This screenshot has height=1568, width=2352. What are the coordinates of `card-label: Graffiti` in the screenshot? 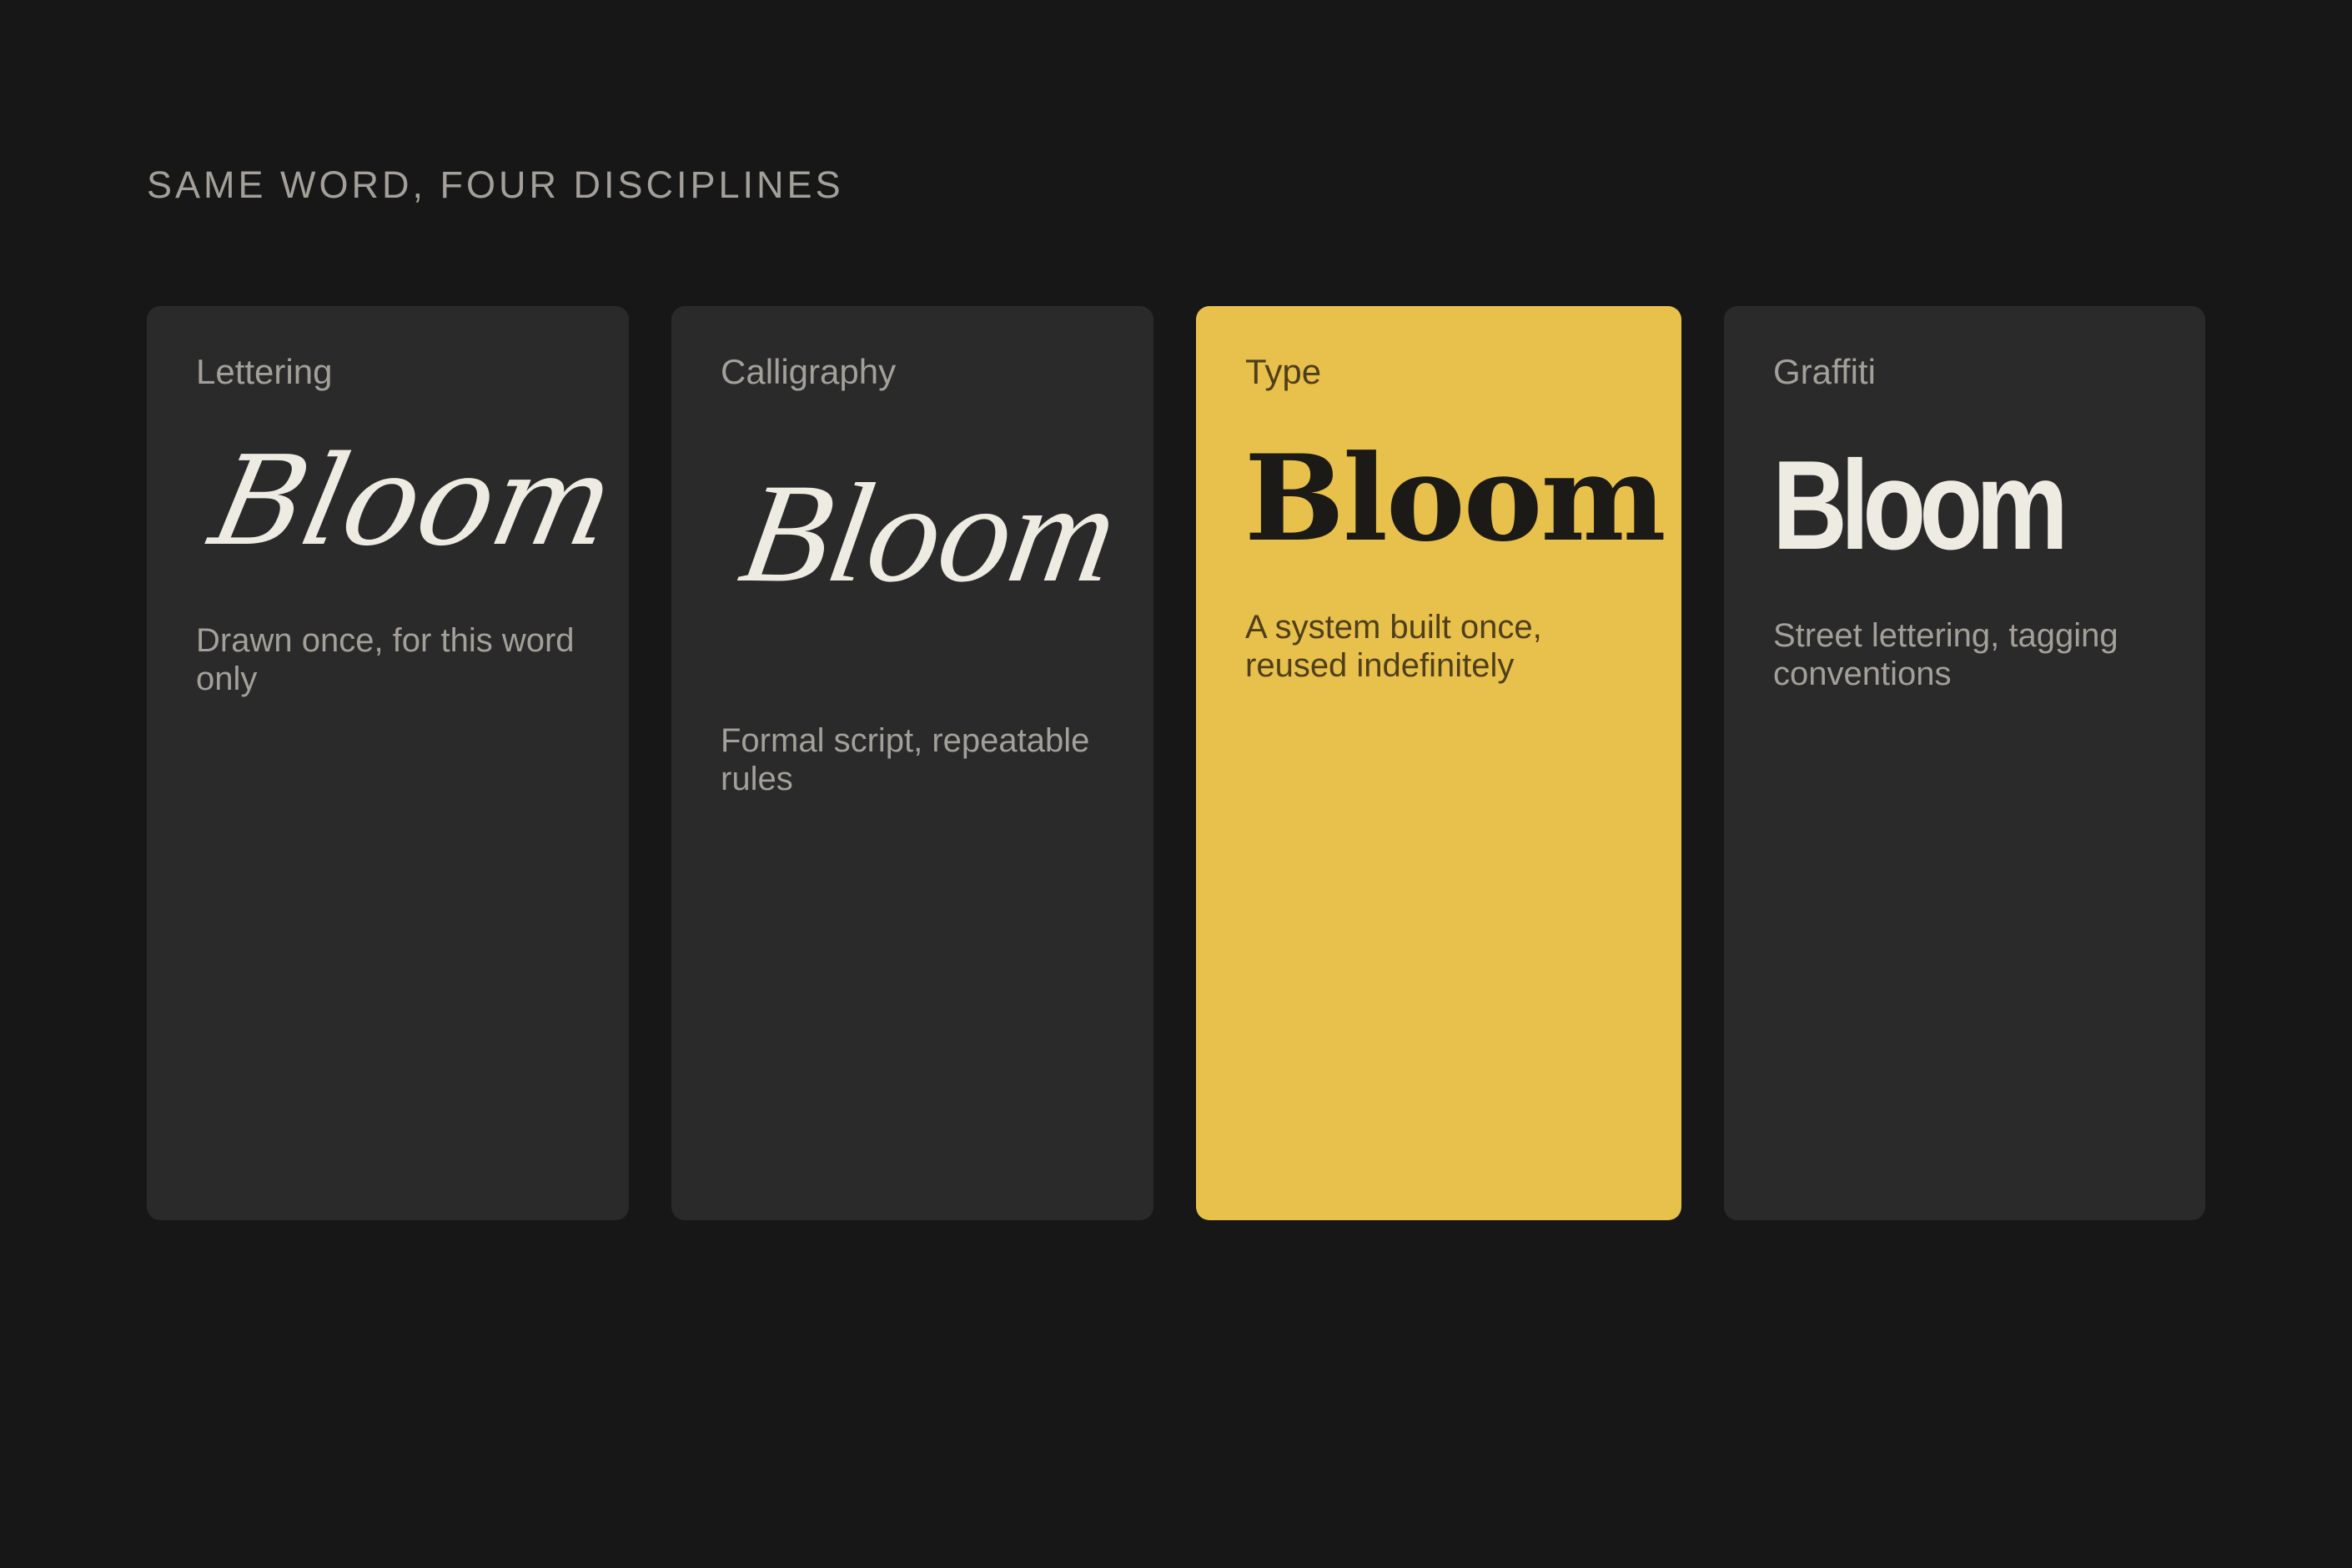 It's located at (1824, 372).